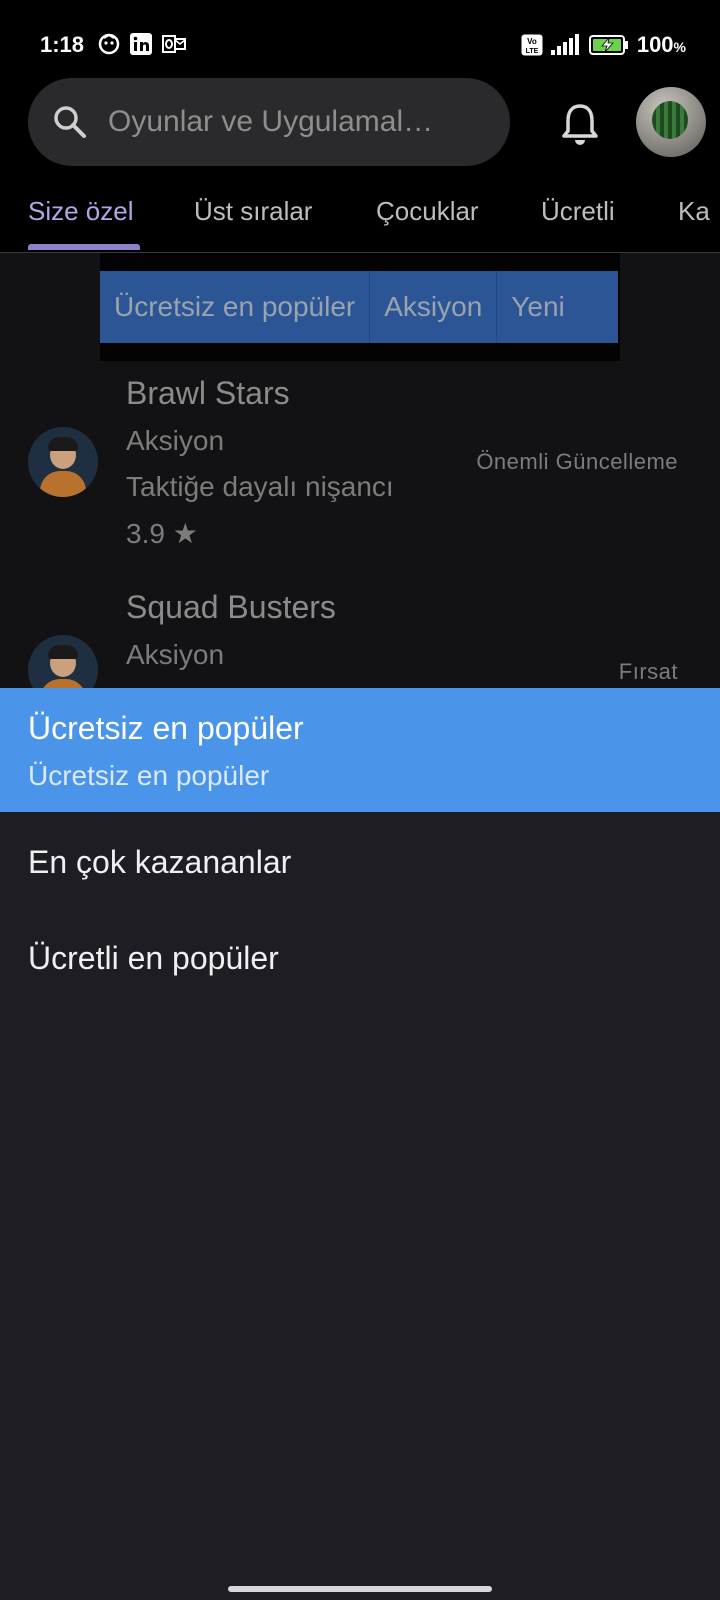  Describe the element at coordinates (360, 633) in the screenshot. I see `app-list-item: Squad Busters Aksiyon Fırsat` at that location.